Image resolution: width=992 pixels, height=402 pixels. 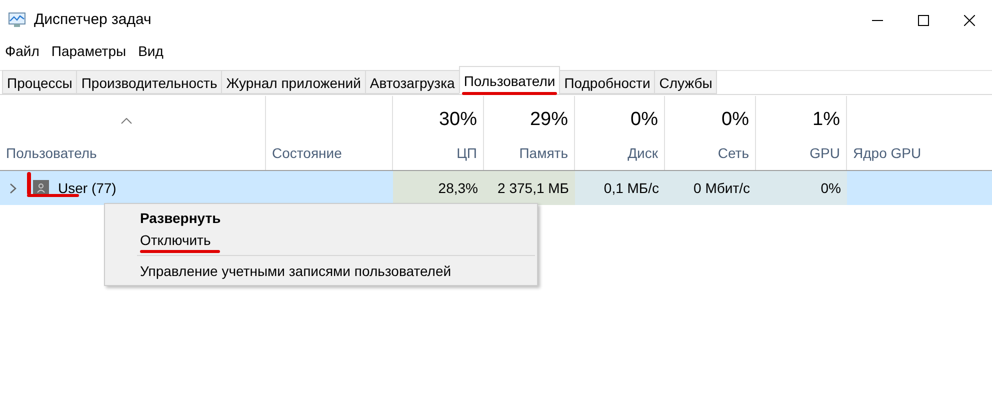 What do you see at coordinates (438, 153) in the screenshot?
I see `column-header: ЦП` at bounding box center [438, 153].